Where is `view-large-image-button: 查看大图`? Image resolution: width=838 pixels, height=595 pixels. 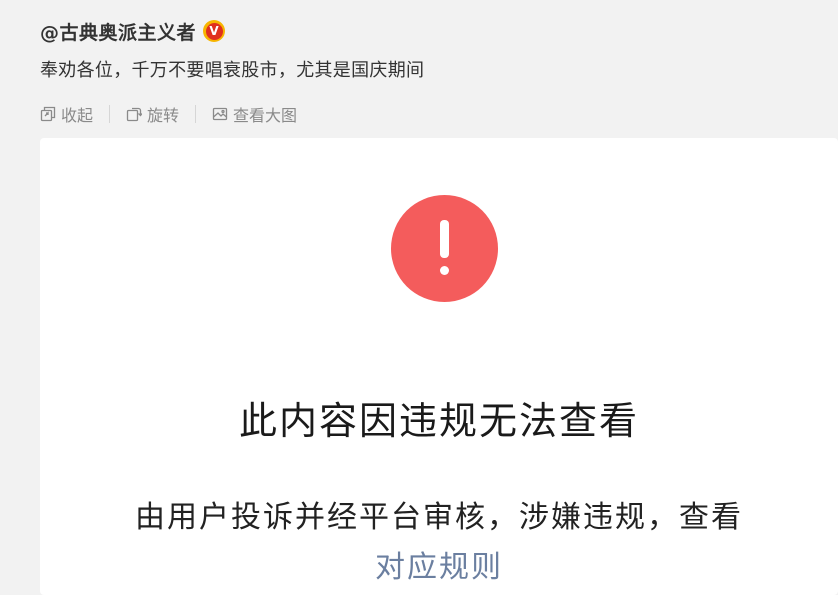
view-large-image-button: 查看大图 is located at coordinates (254, 114).